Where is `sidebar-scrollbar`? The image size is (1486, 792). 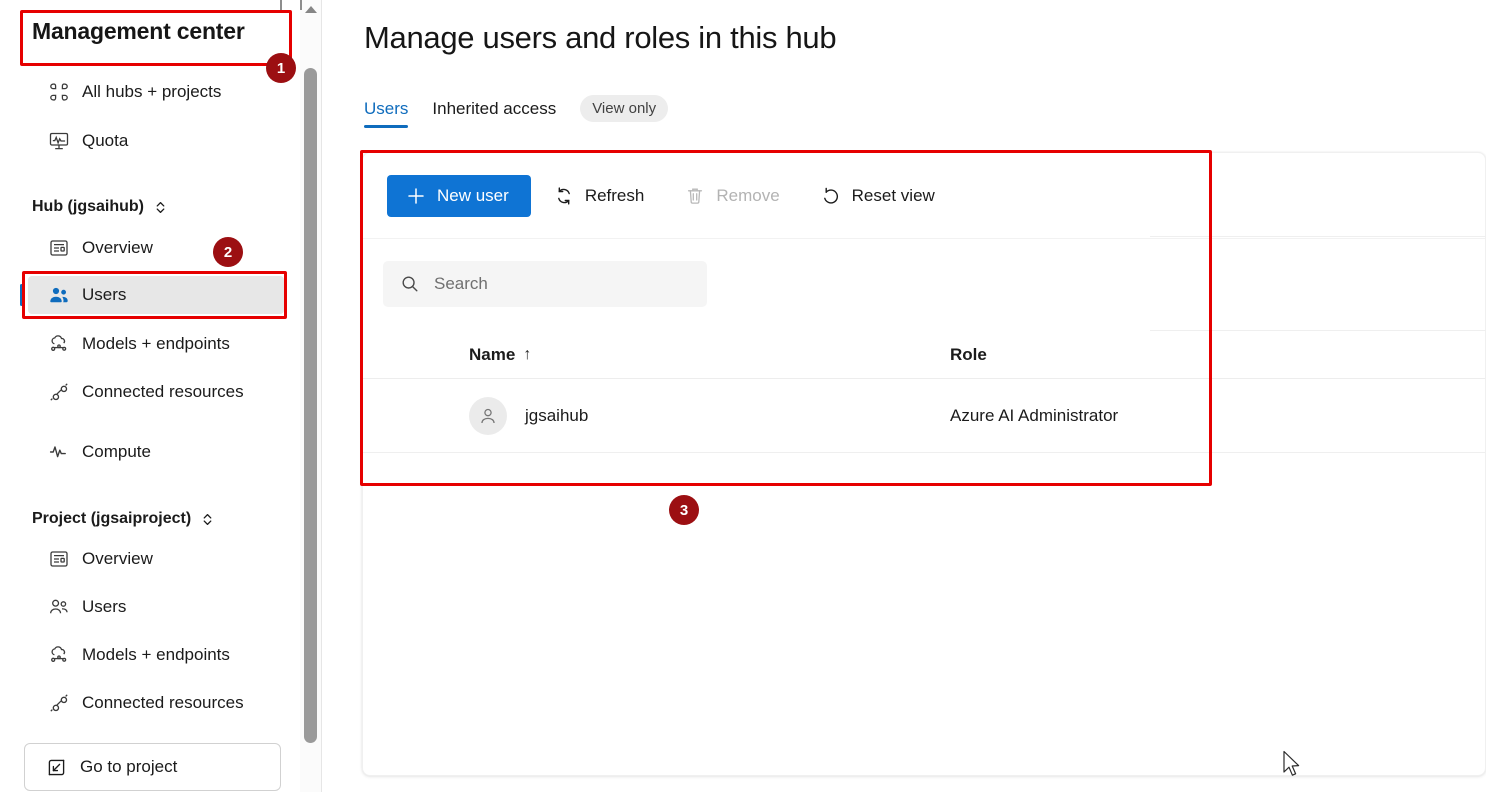 sidebar-scrollbar is located at coordinates (311, 396).